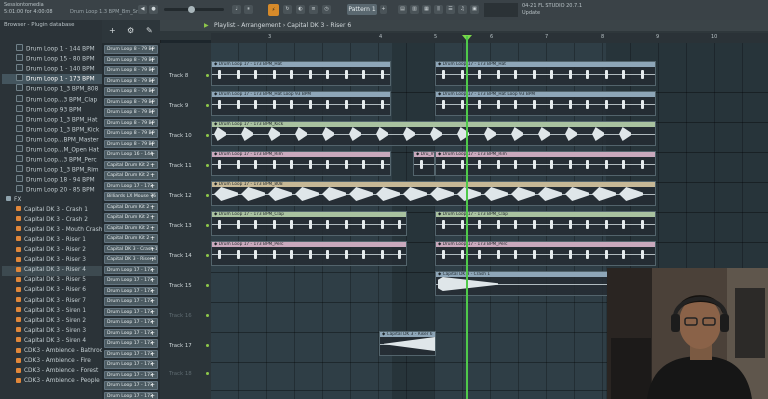  Describe the element at coordinates (52, 312) in the screenshot. I see `browser-item: Capital DK 3 - Siren 1` at that location.